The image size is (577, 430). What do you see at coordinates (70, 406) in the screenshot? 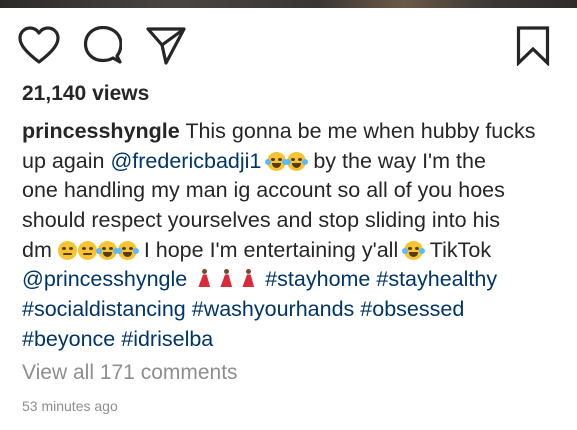
I see `post-timestamp: 53 minutes ago` at bounding box center [70, 406].